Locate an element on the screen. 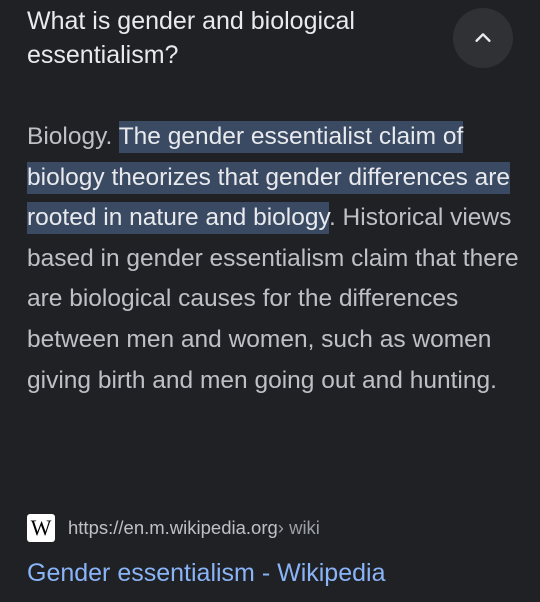 The image size is (540, 602). result-title-link: Gender essentialism - Wikipedia is located at coordinates (206, 573).